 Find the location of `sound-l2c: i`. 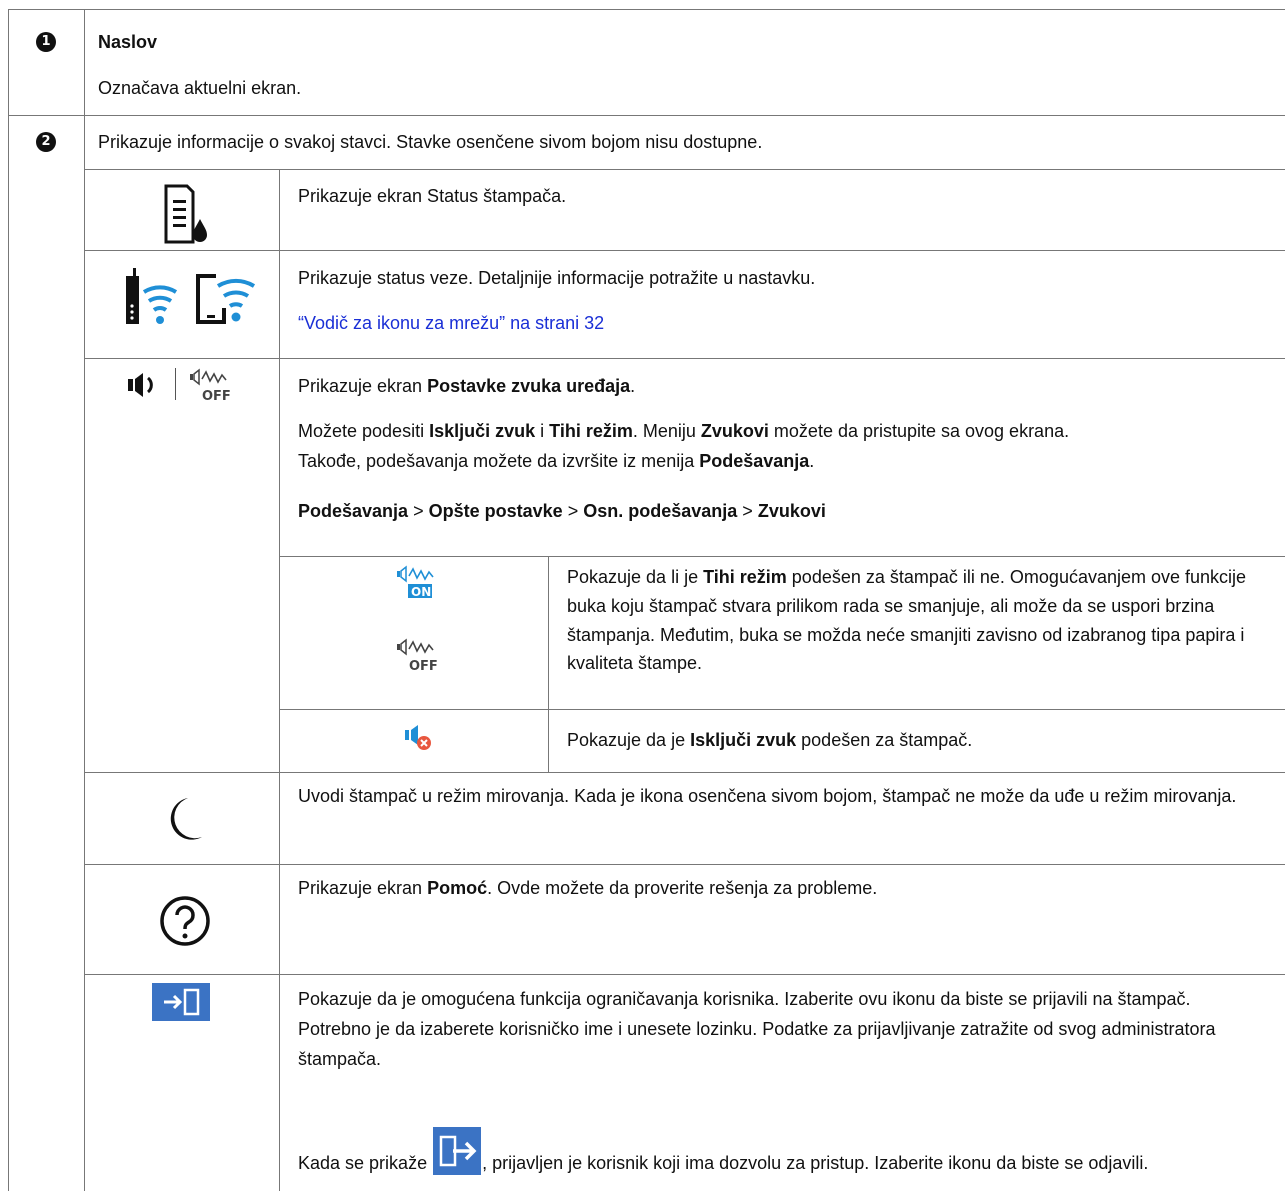

sound-l2c: i is located at coordinates (542, 431).